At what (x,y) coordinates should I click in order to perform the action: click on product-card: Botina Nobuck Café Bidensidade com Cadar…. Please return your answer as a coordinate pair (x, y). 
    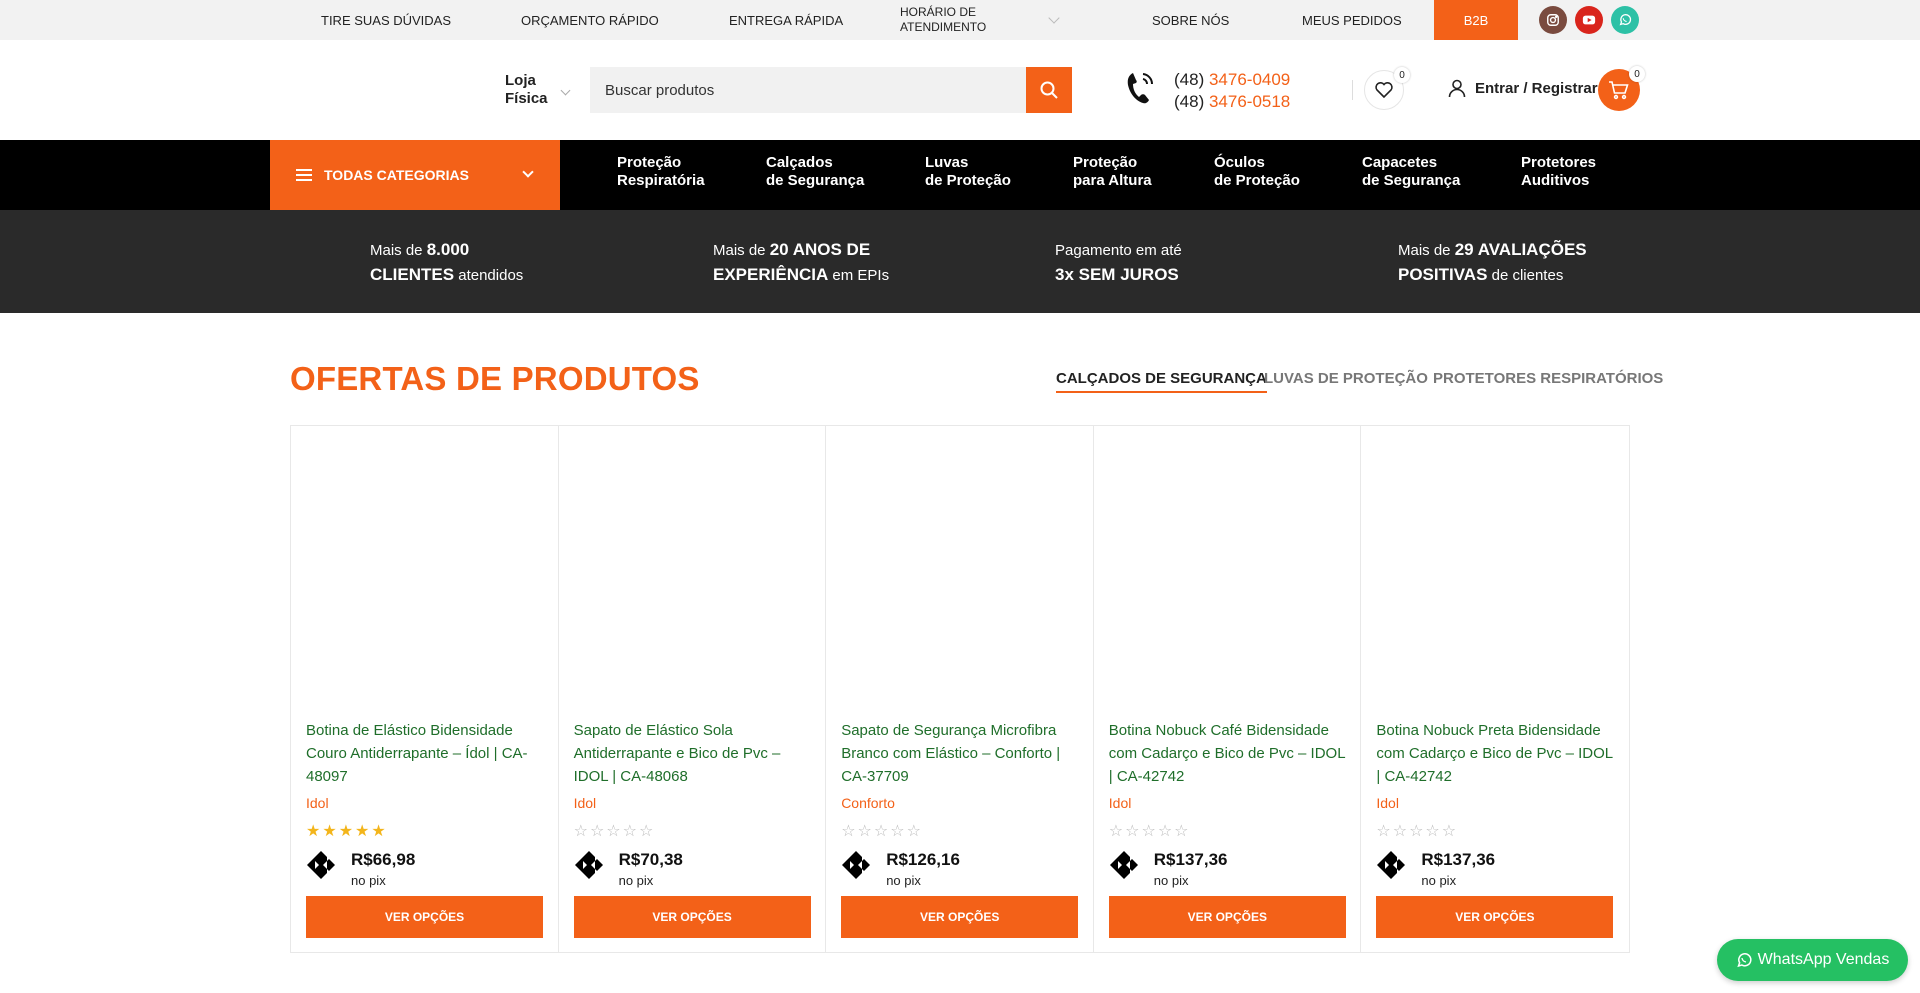
    Looking at the image, I should click on (1228, 689).